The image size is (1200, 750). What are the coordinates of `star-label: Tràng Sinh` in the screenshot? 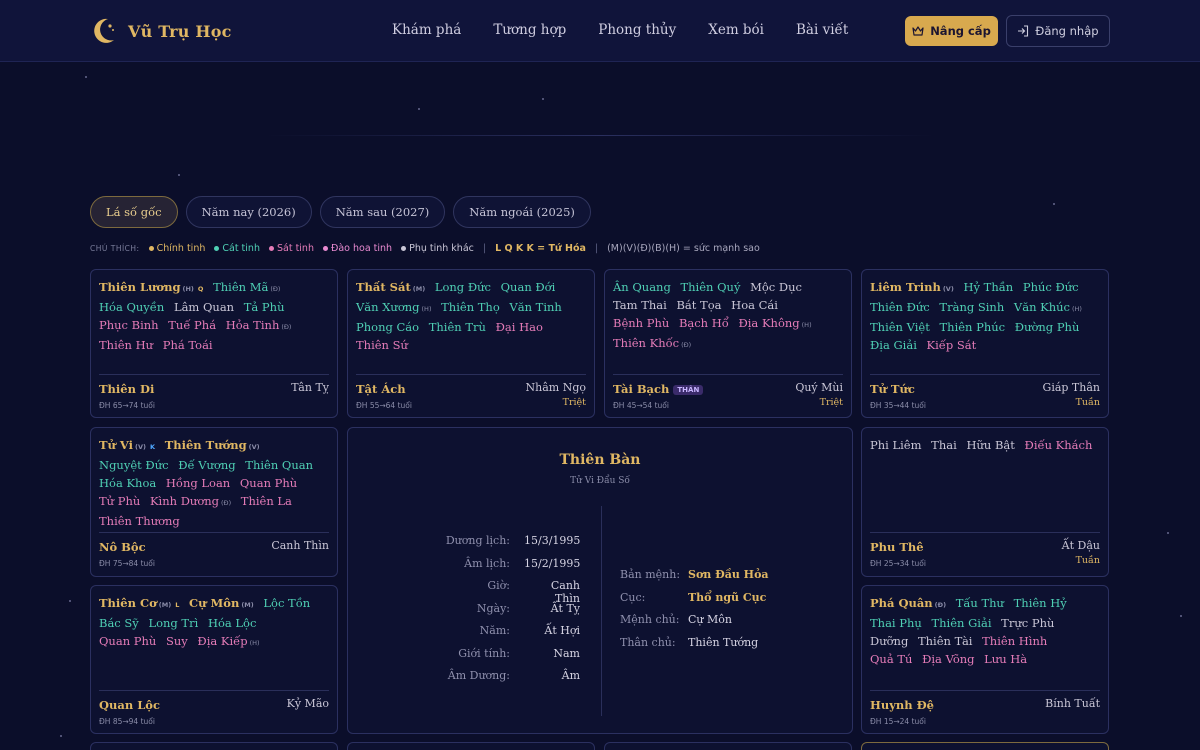 It's located at (971, 307).